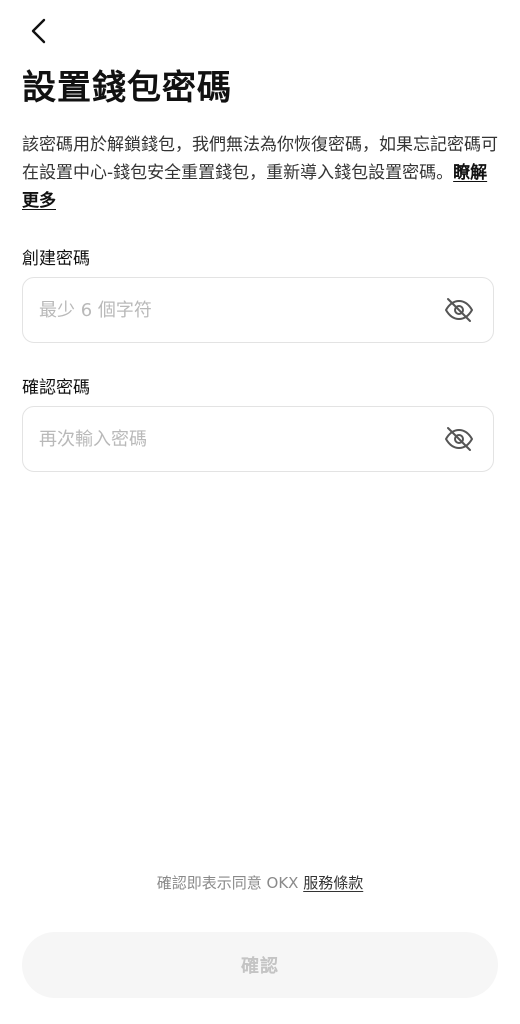 The height and width of the screenshot is (1024, 520). I want to click on terms-notice: 確認即表示同意 OKX 服務條款, so click(260, 883).